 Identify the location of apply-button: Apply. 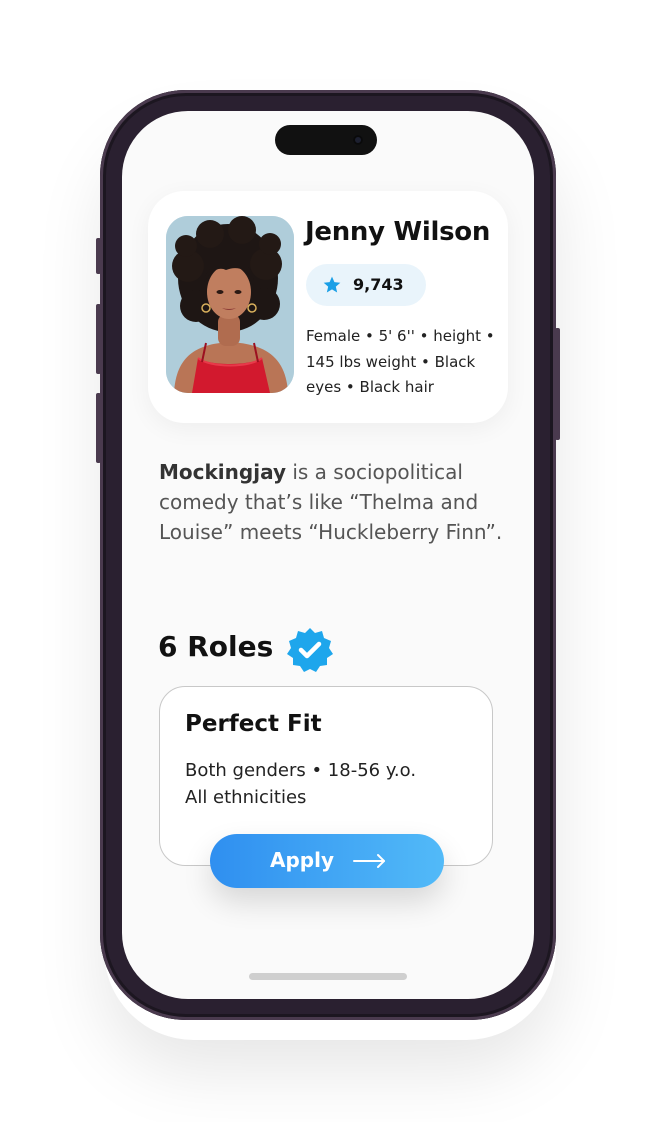
(327, 861).